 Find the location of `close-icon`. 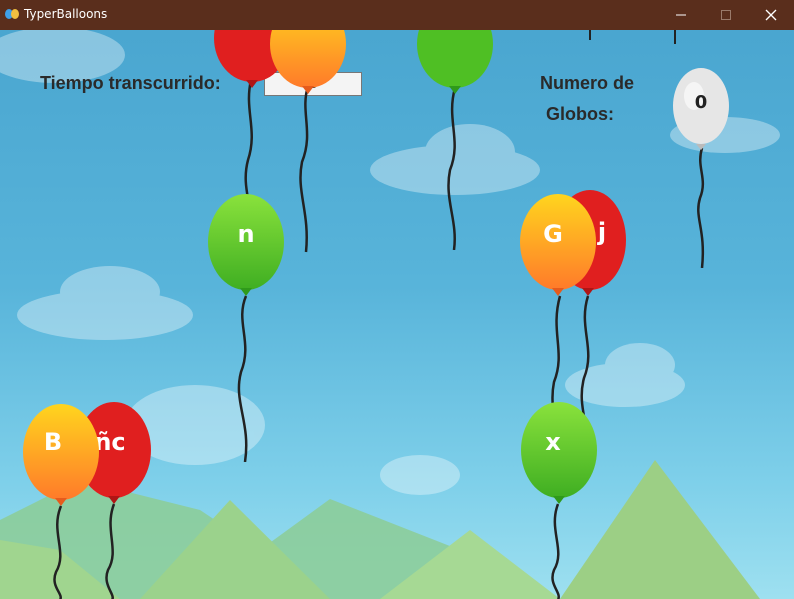

close-icon is located at coordinates (771, 15).